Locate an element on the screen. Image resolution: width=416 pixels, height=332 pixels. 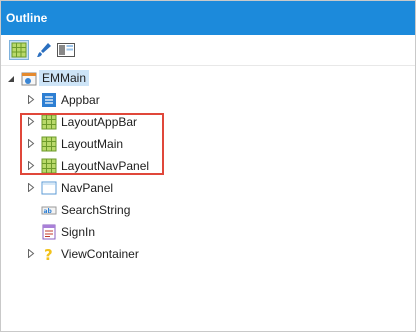
grid-view-icon is located at coordinates (19, 50).